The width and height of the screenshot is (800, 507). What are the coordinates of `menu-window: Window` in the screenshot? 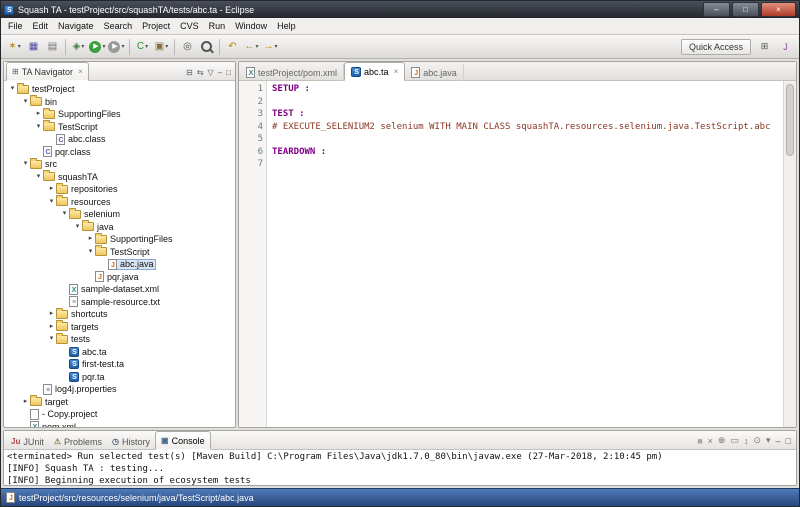 It's located at (251, 26).